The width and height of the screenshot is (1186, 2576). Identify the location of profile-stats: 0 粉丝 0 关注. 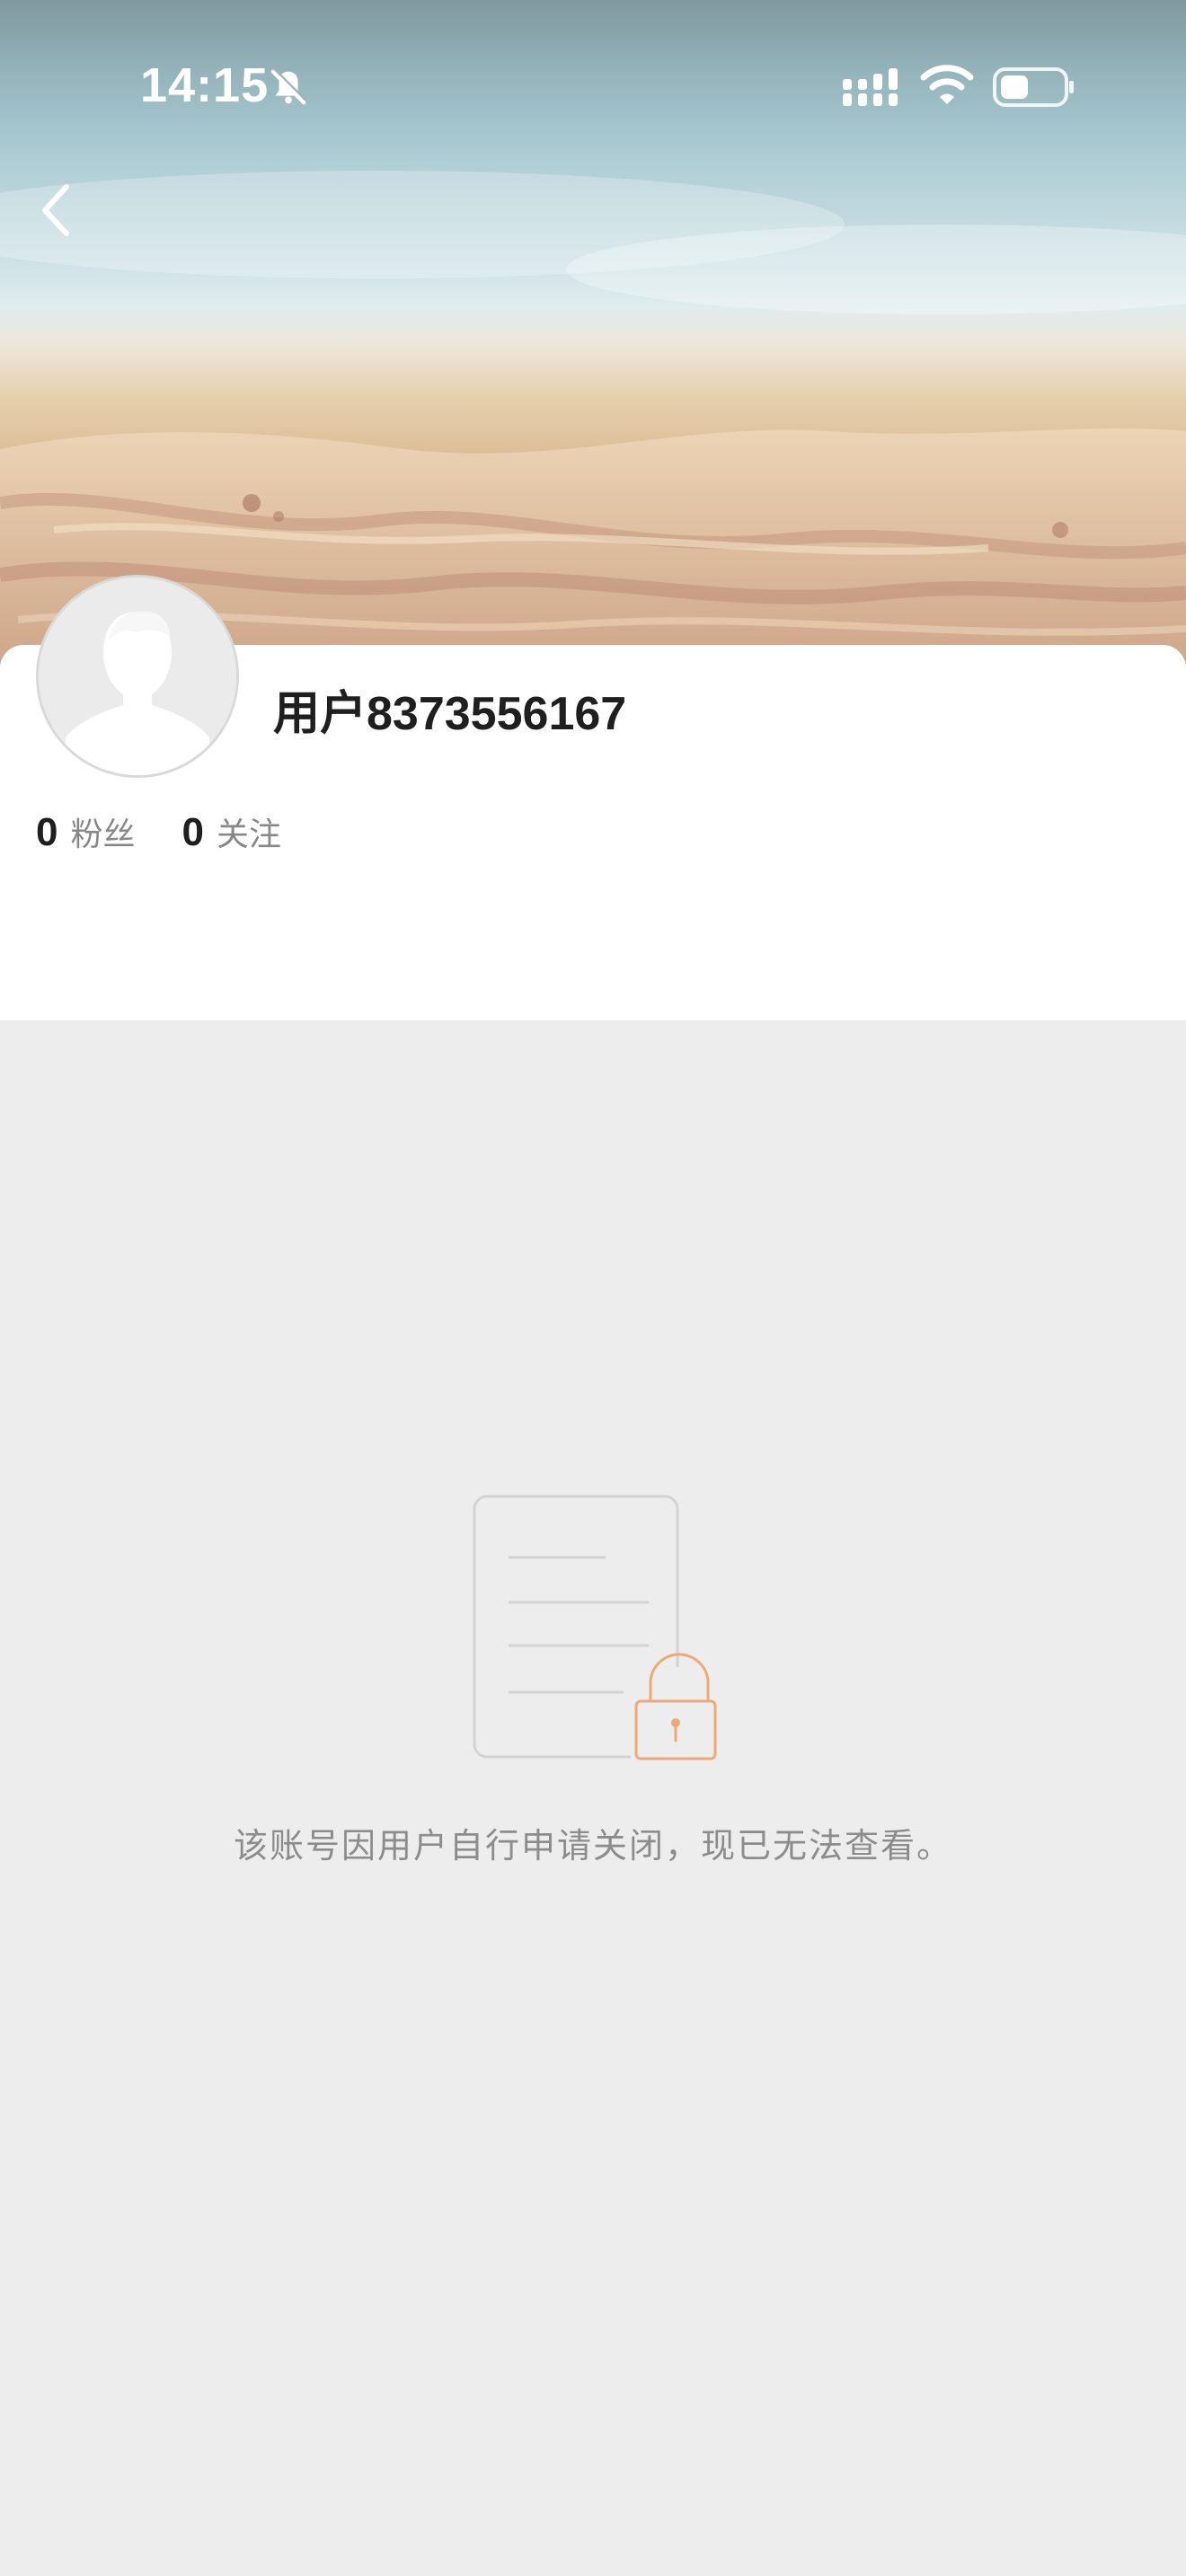
(182, 835).